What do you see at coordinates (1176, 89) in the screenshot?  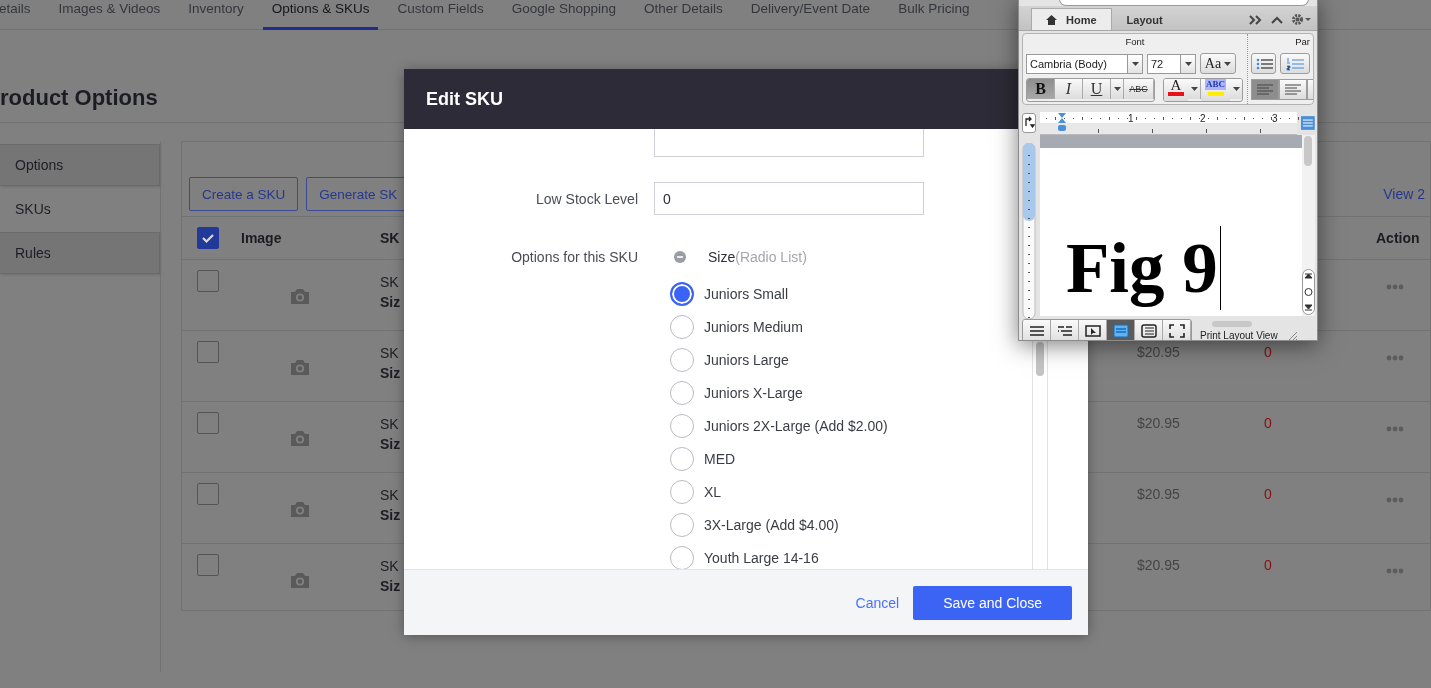 I see `font-color-button: A` at bounding box center [1176, 89].